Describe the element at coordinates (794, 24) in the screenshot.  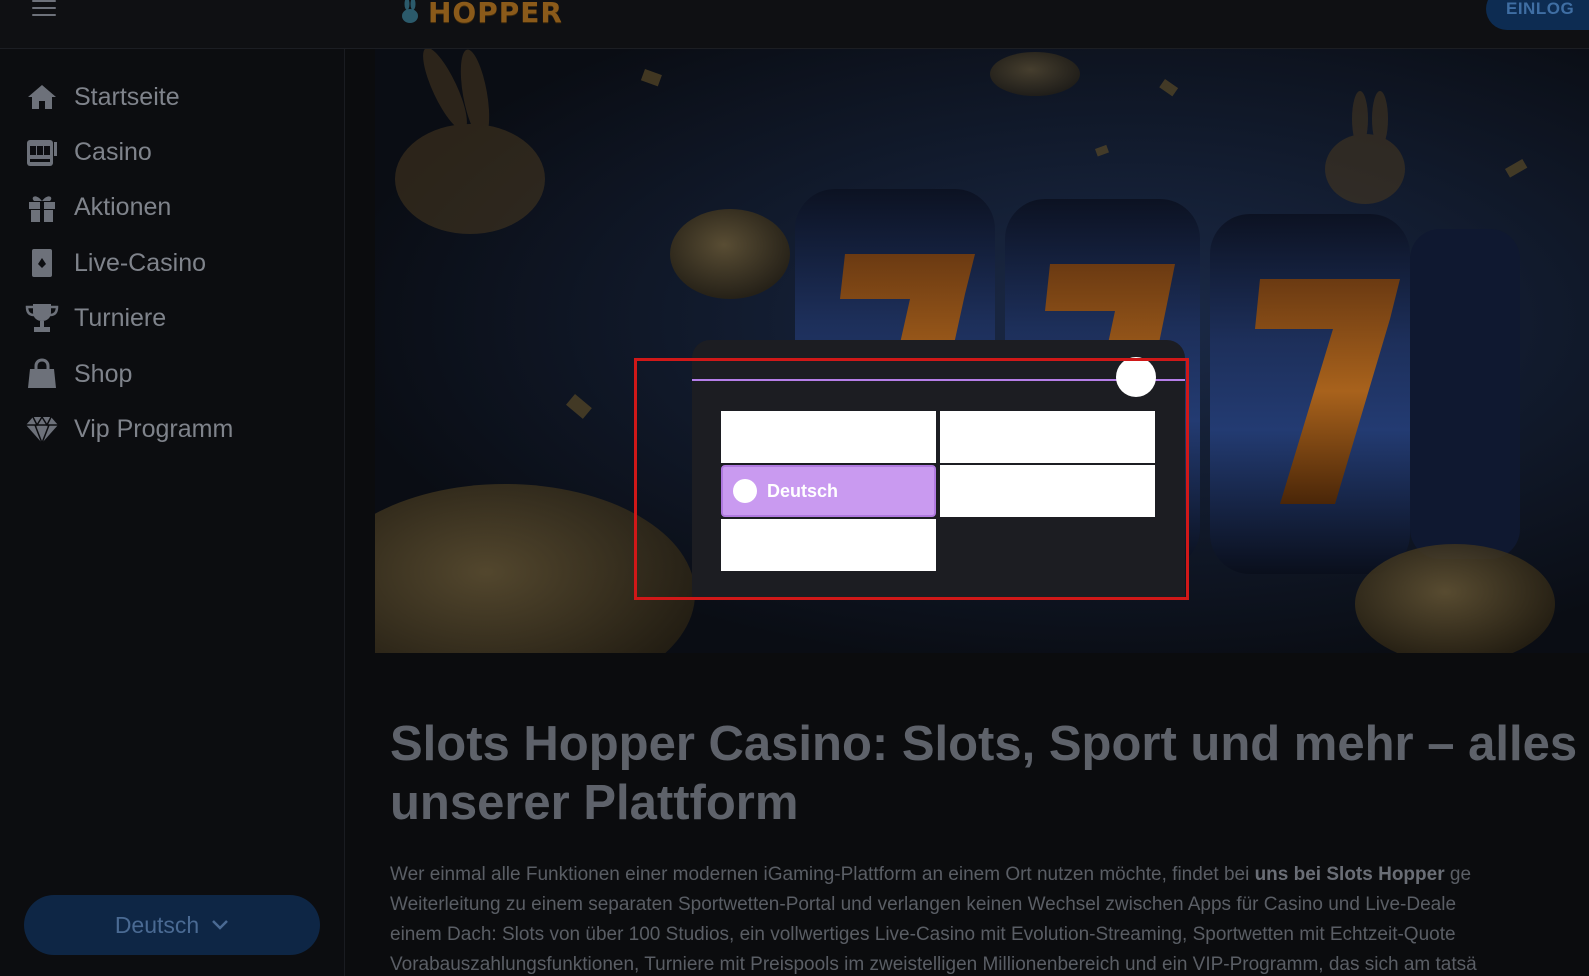
I see `top-bar: HOPPER EINLOG` at that location.